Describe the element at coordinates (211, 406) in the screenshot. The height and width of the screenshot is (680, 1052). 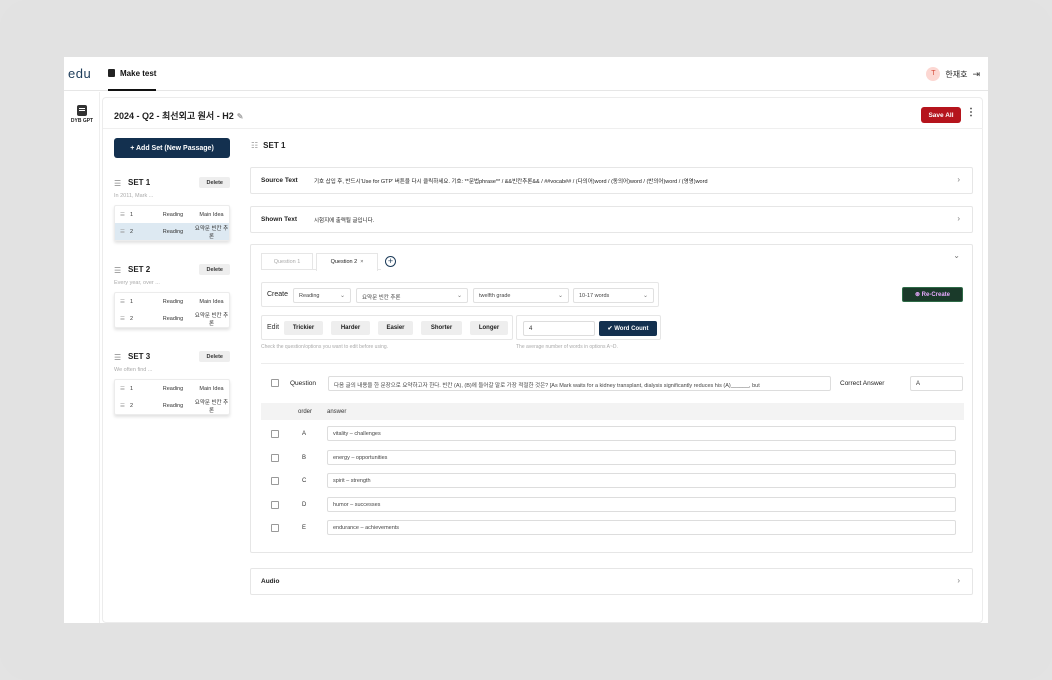
I see `row-type: 요약문 빈칸 추론` at that location.